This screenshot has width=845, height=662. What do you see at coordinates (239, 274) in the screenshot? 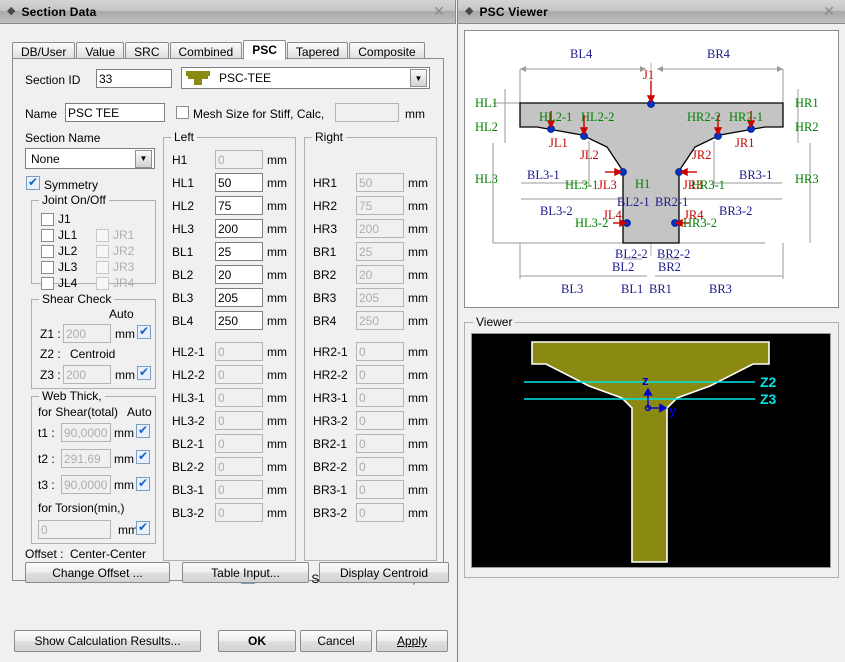
I see `input-bl2` at bounding box center [239, 274].